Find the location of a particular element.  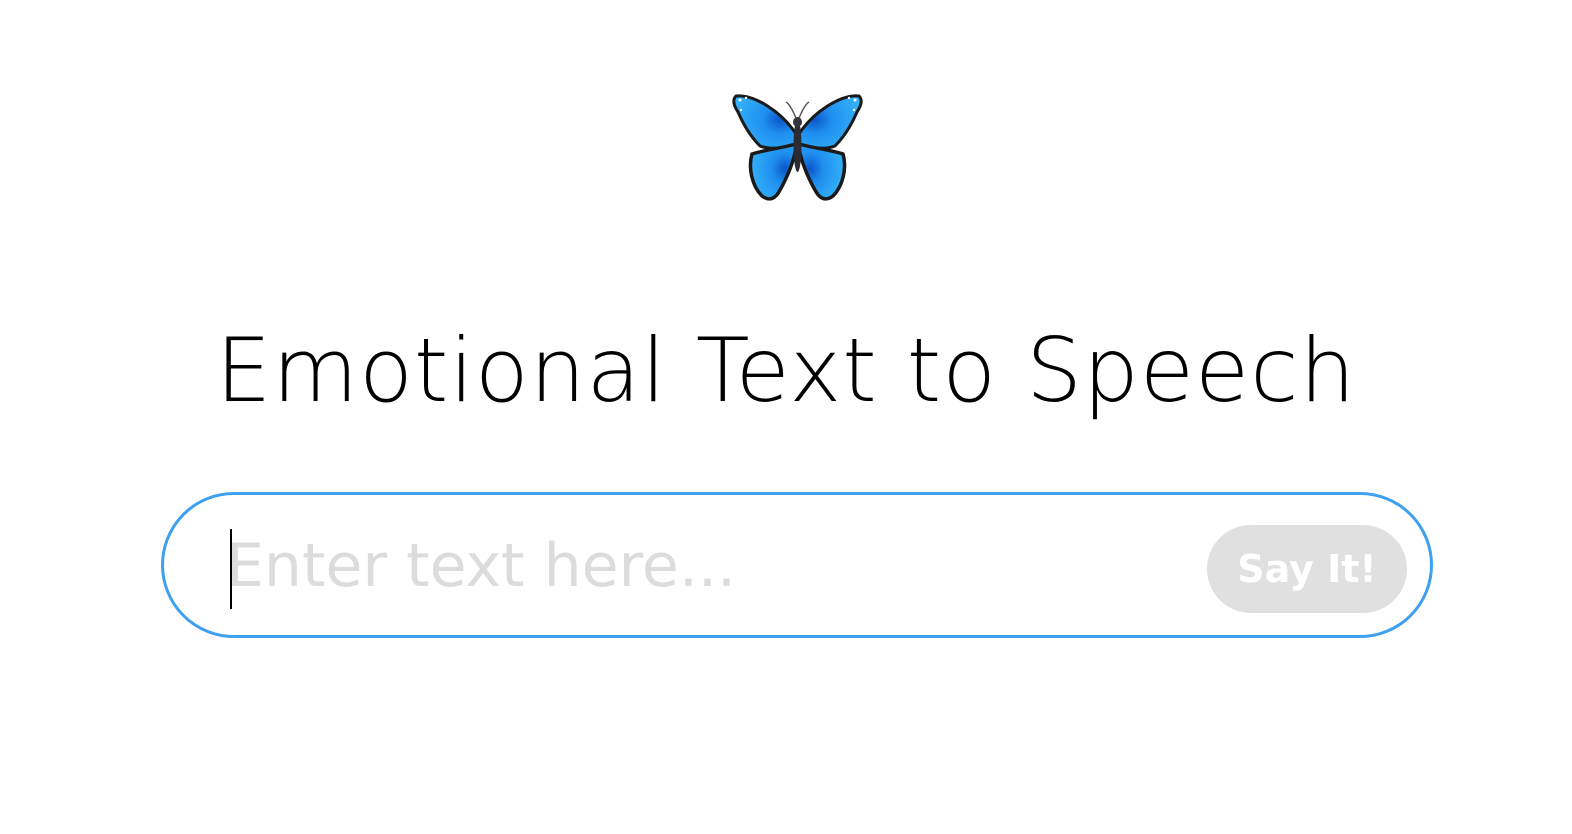

text-input is located at coordinates (706, 566).